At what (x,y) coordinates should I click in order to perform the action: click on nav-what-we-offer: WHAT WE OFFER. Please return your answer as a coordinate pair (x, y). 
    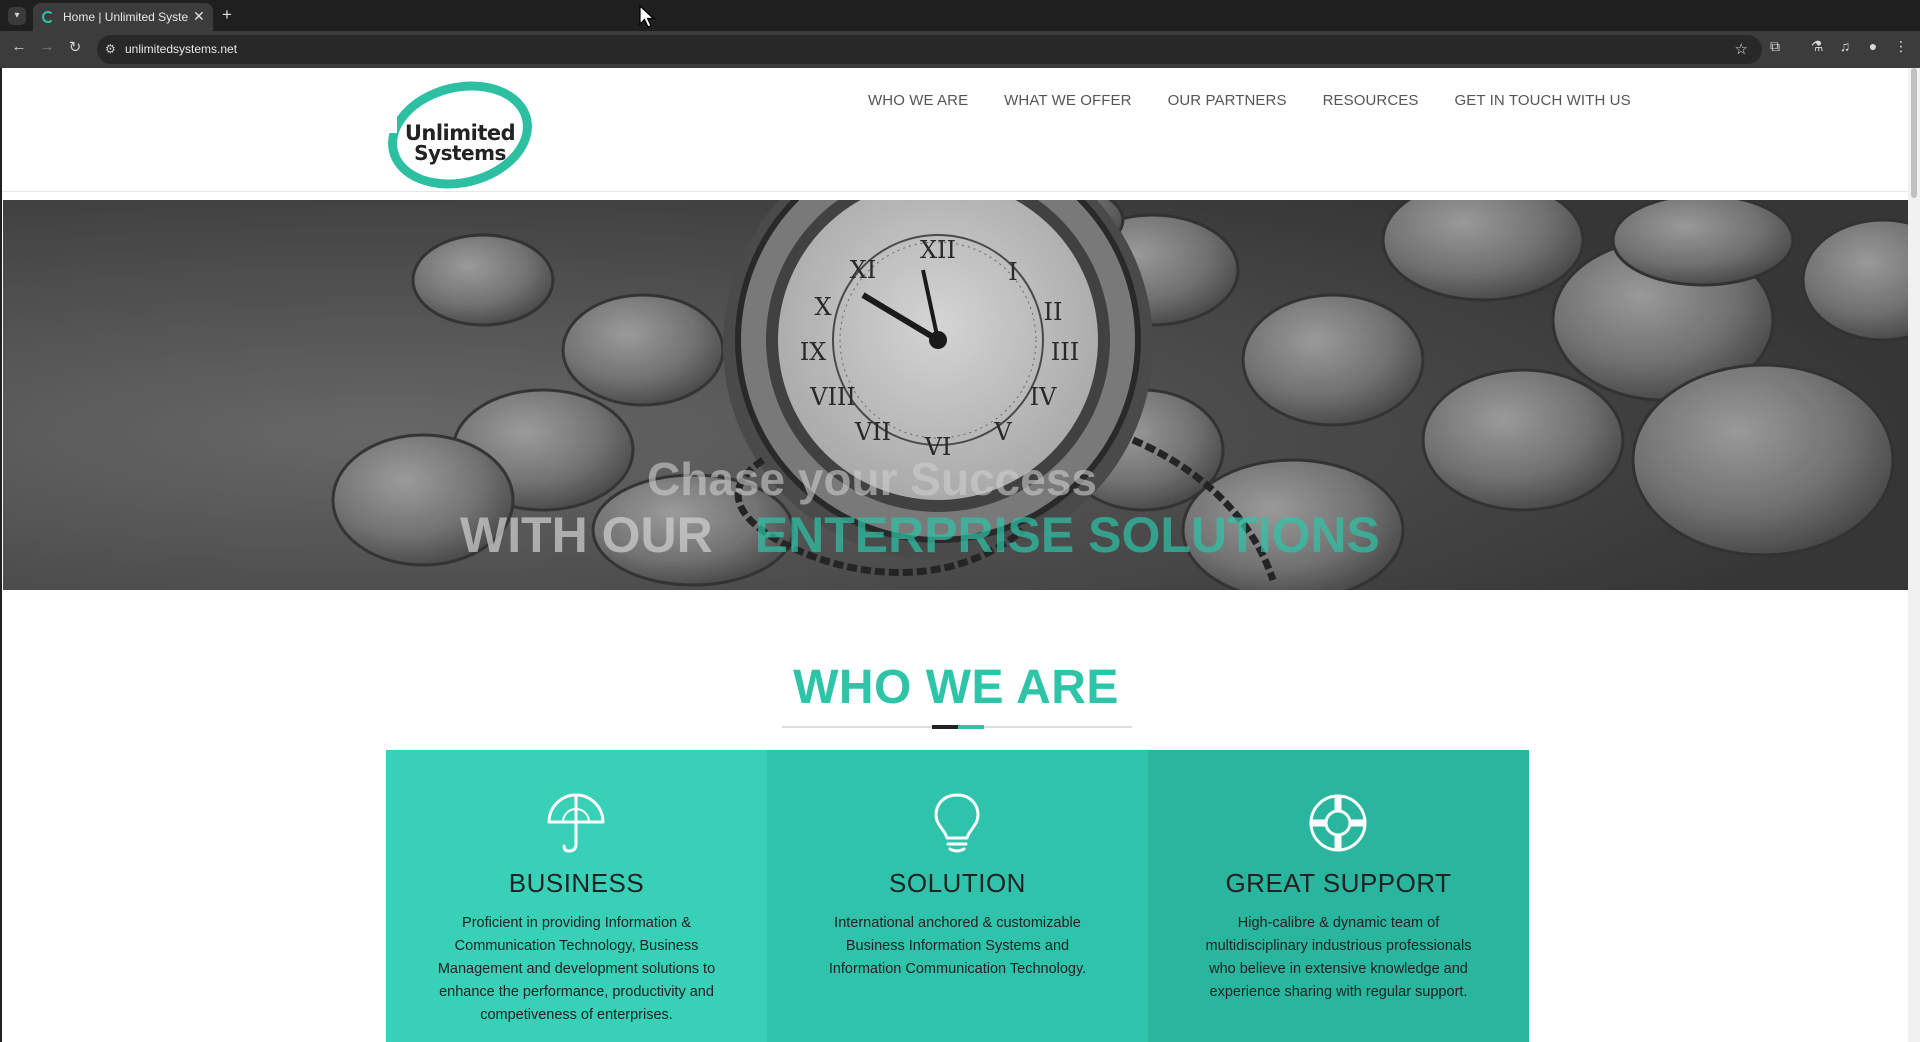
    Looking at the image, I should click on (1067, 100).